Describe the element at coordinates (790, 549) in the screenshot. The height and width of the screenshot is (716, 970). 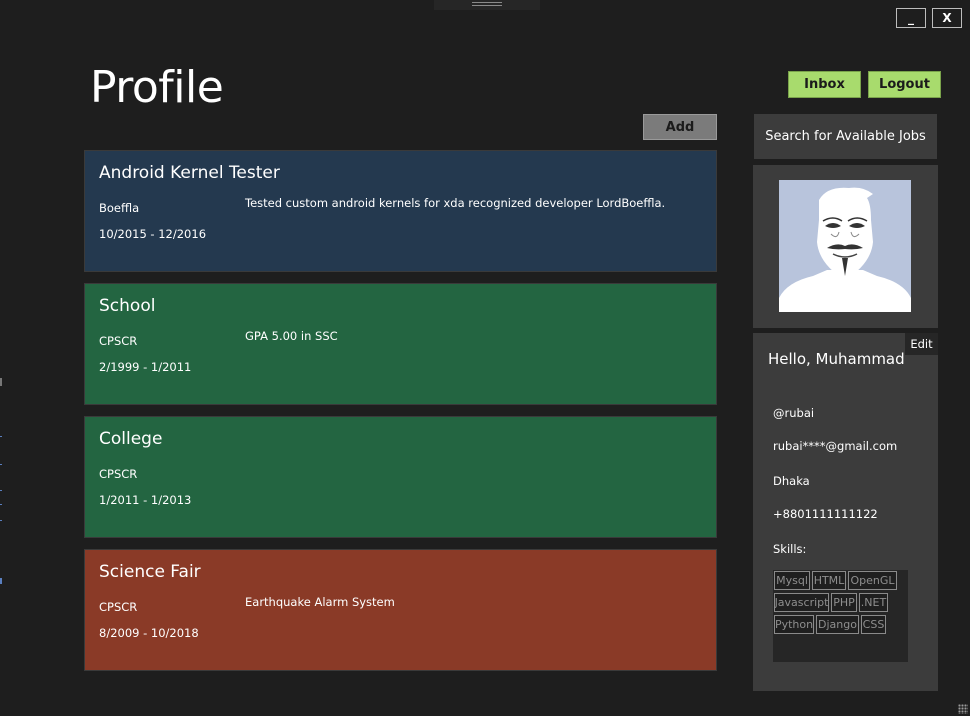
I see `skills-label: Skills:` at that location.